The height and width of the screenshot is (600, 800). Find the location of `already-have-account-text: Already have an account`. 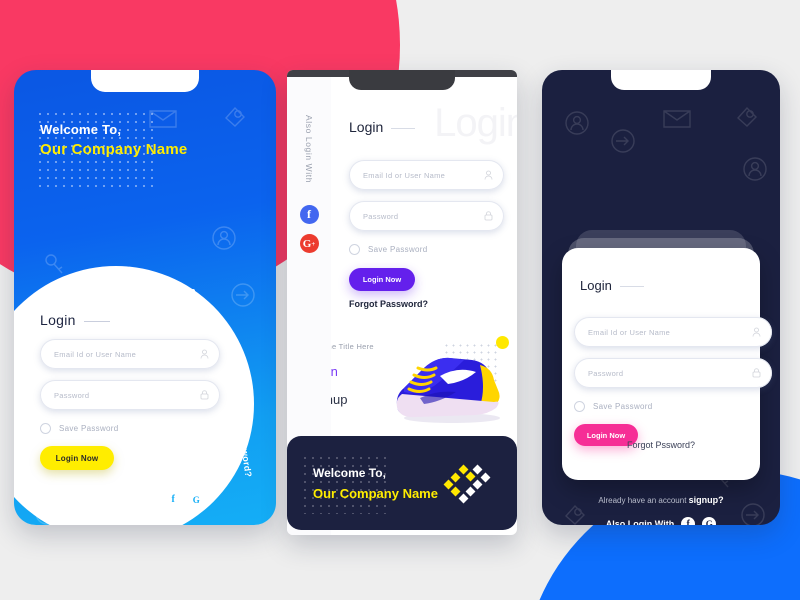

already-have-account-text: Already have an account is located at coordinates (643, 500).